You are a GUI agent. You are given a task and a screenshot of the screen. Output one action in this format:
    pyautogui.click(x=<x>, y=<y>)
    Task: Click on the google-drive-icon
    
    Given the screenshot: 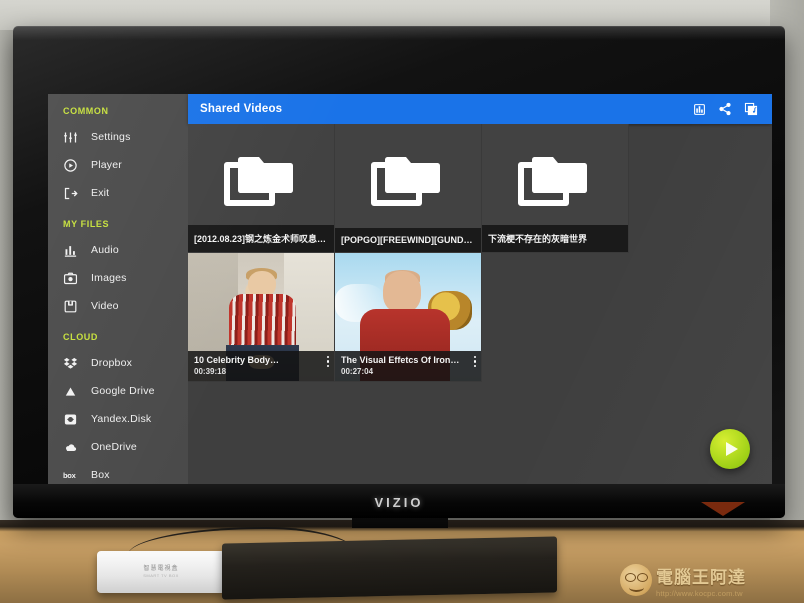 What is the action you would take?
    pyautogui.click(x=74, y=391)
    